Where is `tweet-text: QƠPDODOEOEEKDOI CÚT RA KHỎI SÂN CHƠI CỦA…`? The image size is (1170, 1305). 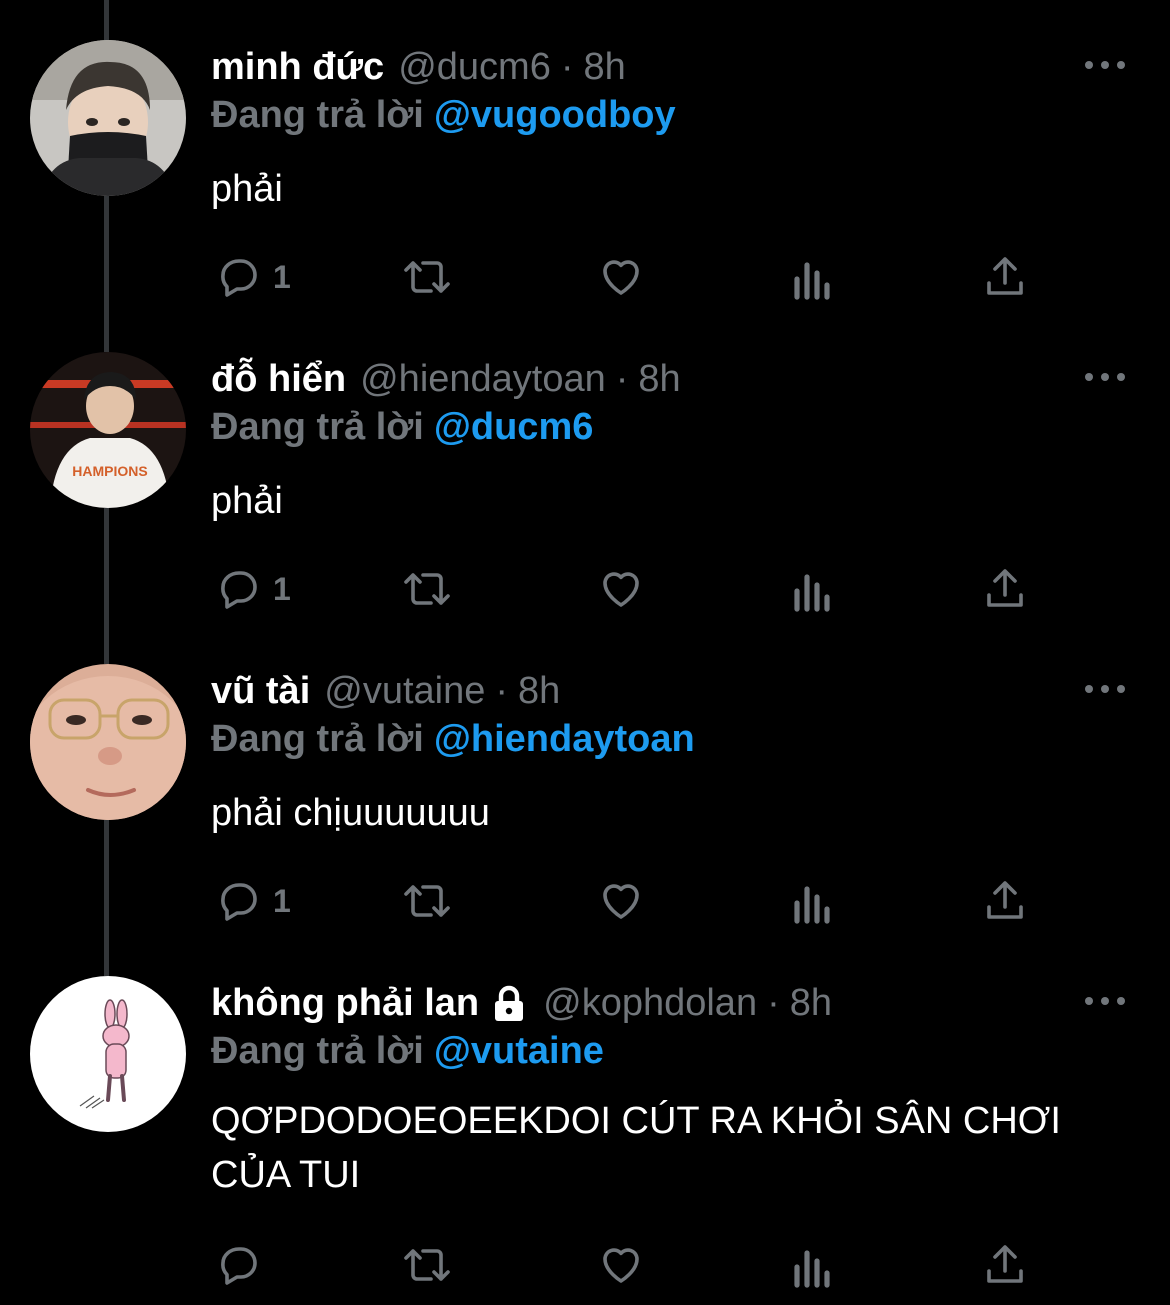 tweet-text: QƠPDODOEOEEKDOI CÚT RA KHỎI SÂN CHƠI CỦA… is located at coordinates (636, 1148).